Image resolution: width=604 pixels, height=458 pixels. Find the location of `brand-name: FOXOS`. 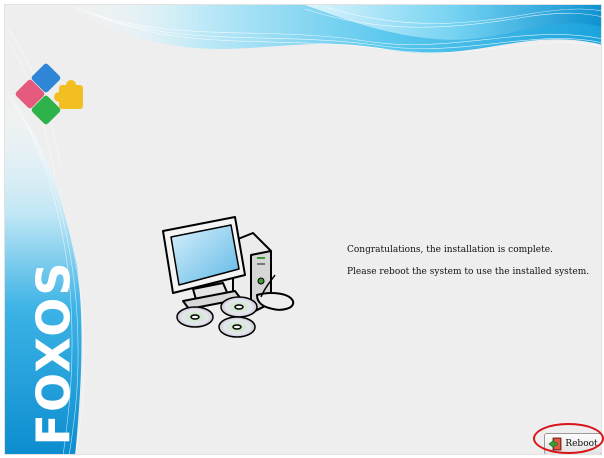

brand-name: FOXOS is located at coordinates (53, 353).